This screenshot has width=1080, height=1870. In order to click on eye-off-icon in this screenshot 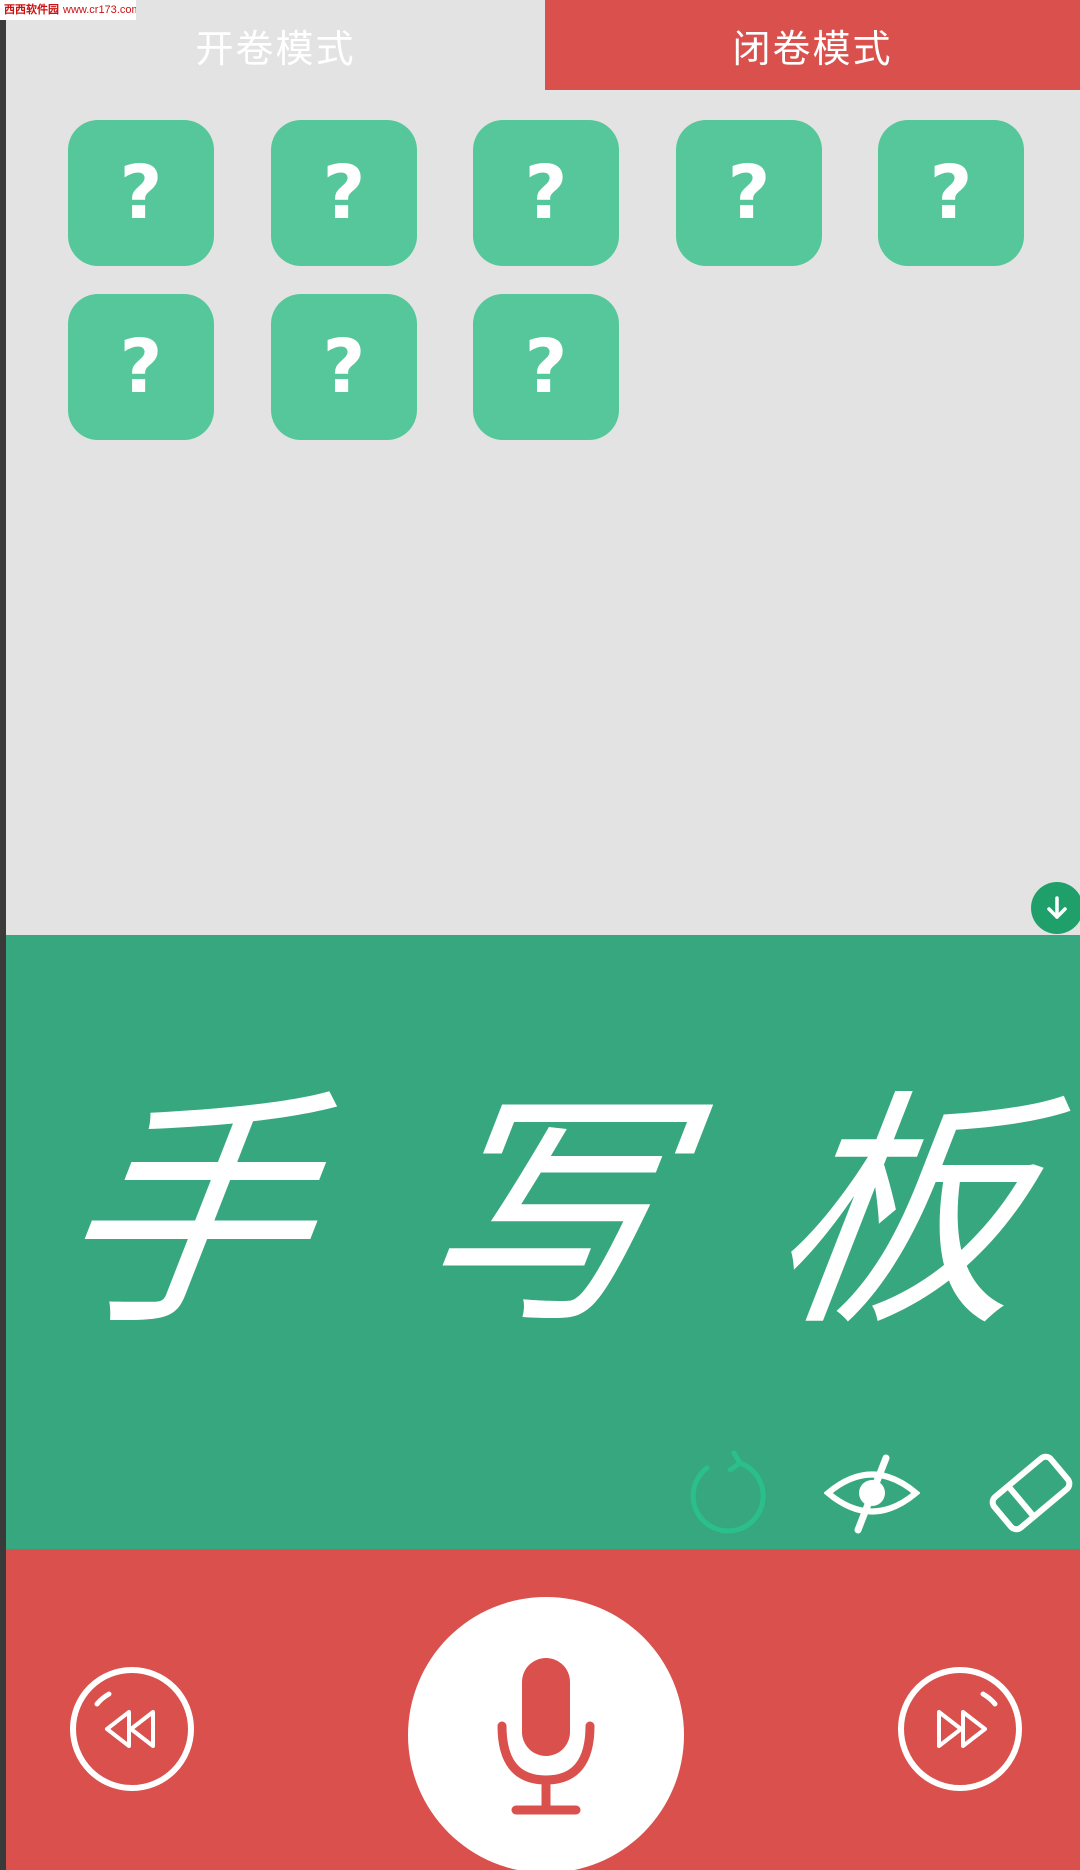, I will do `click(872, 1494)`.